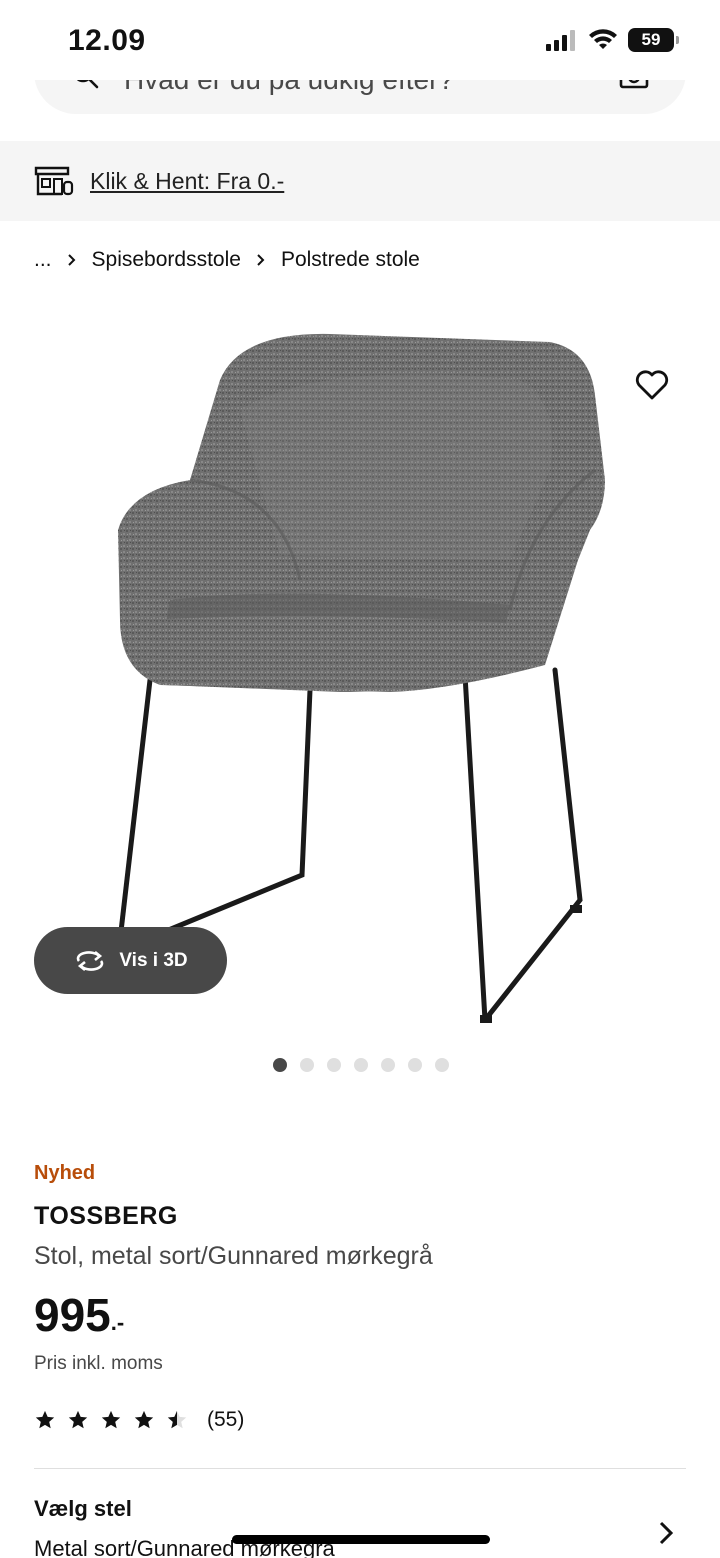 This screenshot has width=720, height=1558. What do you see at coordinates (603, 39) in the screenshot?
I see `wifi-icon` at bounding box center [603, 39].